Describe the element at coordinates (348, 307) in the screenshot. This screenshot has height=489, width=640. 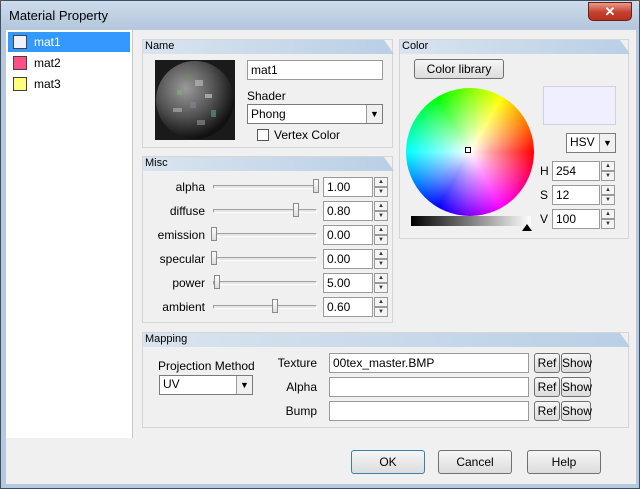
I see `param-value-input: 0.60` at that location.